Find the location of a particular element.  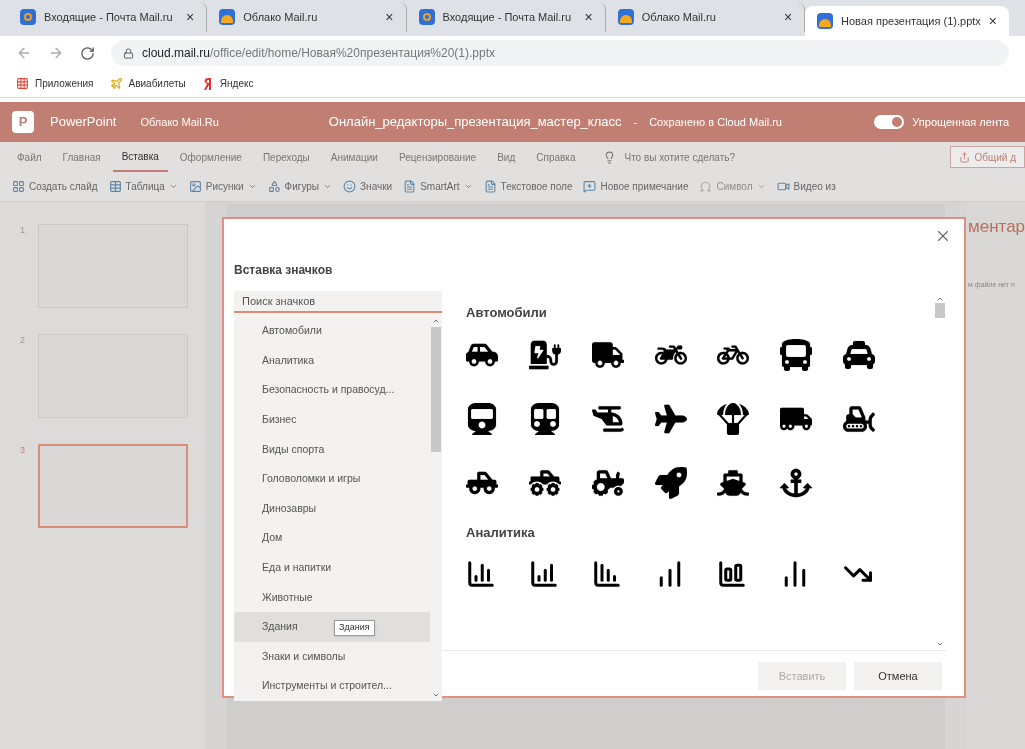

ribbon-tab: Справка is located at coordinates (556, 157).